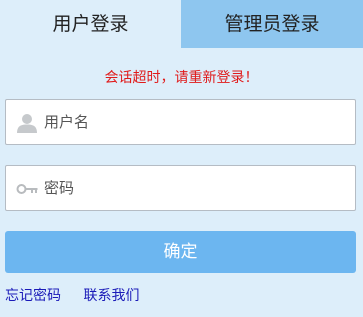 The width and height of the screenshot is (363, 317). What do you see at coordinates (194, 188) in the screenshot?
I see `password-input` at bounding box center [194, 188].